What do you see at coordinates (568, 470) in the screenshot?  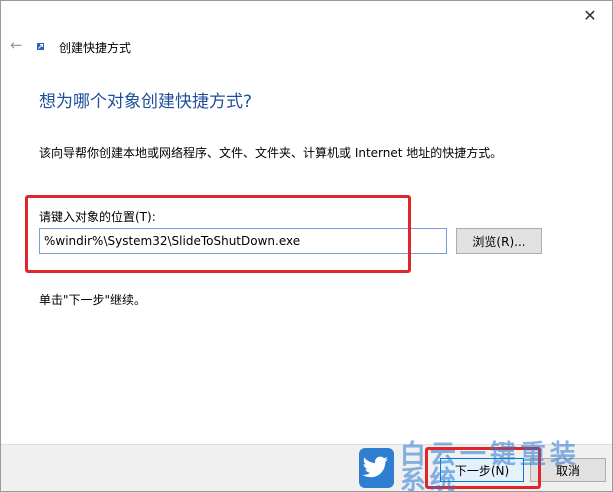 I see `cancel-button: 取消` at bounding box center [568, 470].